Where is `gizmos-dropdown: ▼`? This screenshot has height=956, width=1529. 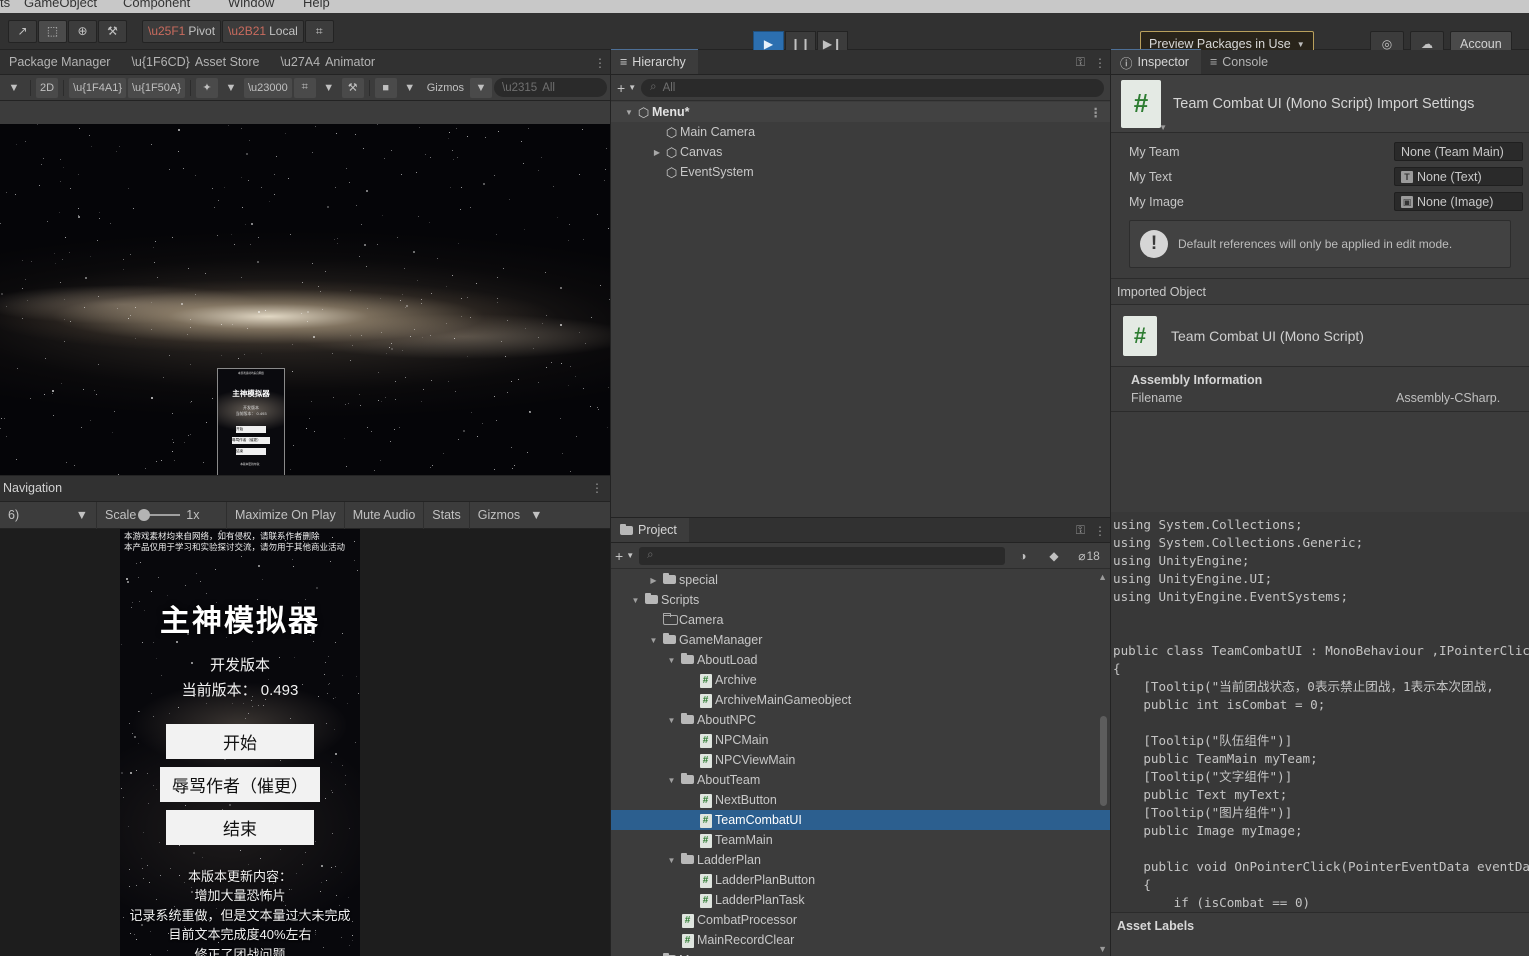 gizmos-dropdown: ▼ is located at coordinates (481, 87).